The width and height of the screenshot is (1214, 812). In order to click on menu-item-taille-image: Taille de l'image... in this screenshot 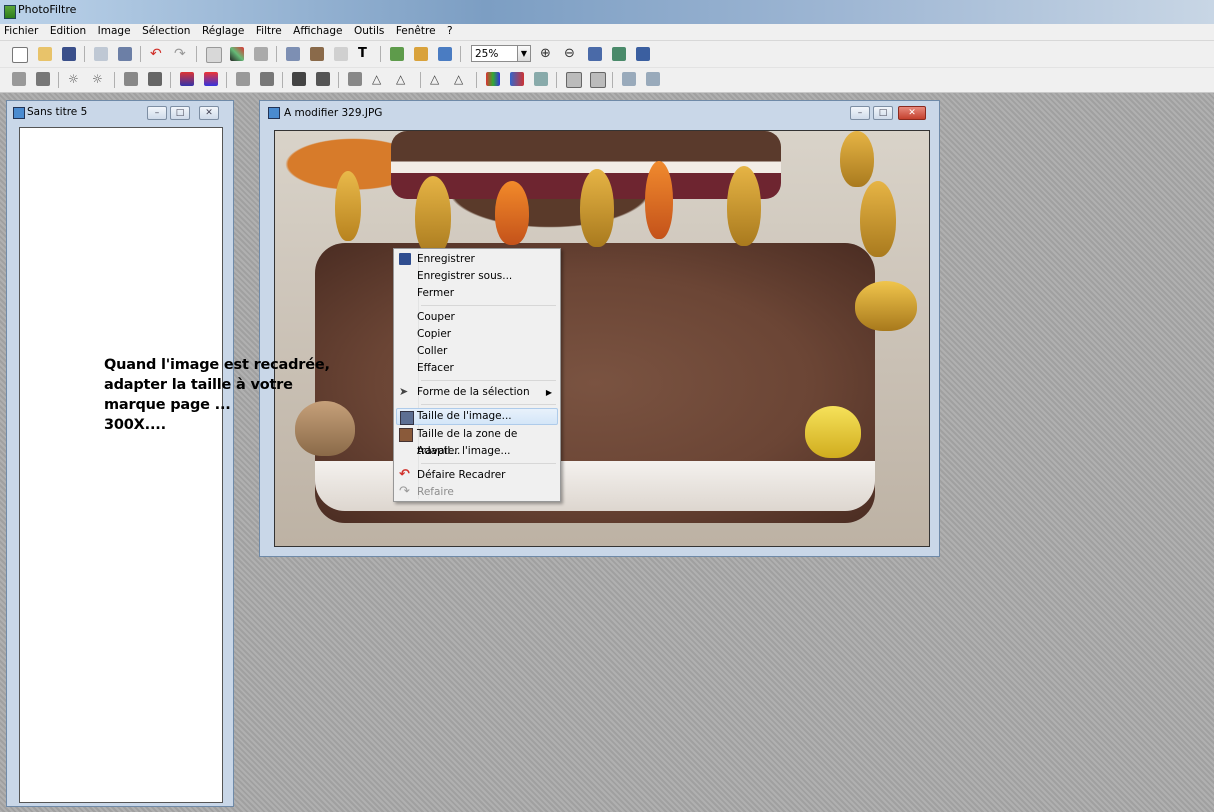, I will do `click(477, 416)`.